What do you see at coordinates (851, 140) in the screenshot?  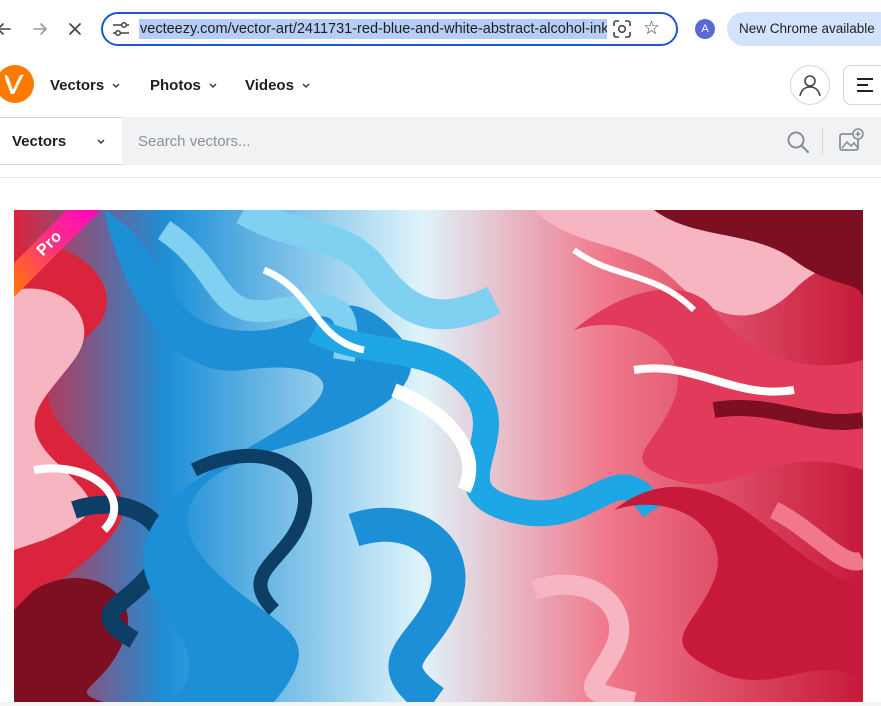 I see `image-search-icon` at bounding box center [851, 140].